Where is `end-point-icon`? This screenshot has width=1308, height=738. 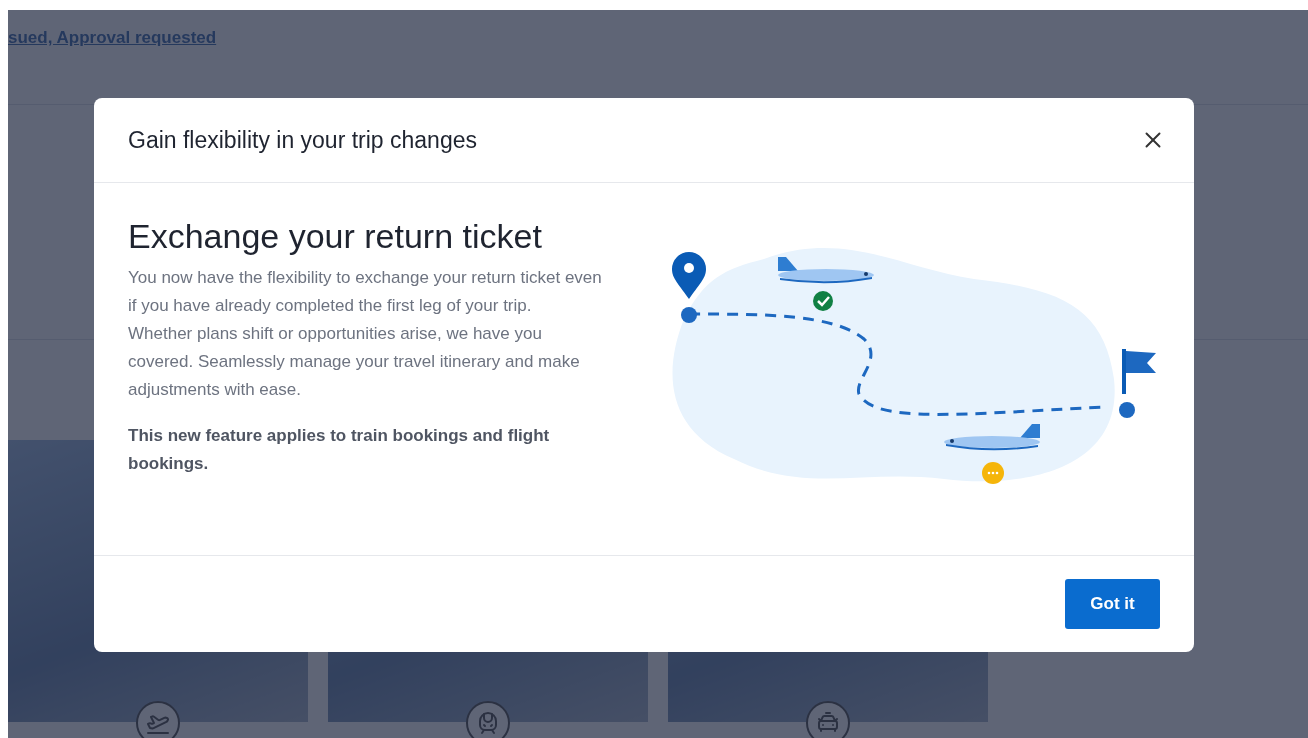 end-point-icon is located at coordinates (1127, 410).